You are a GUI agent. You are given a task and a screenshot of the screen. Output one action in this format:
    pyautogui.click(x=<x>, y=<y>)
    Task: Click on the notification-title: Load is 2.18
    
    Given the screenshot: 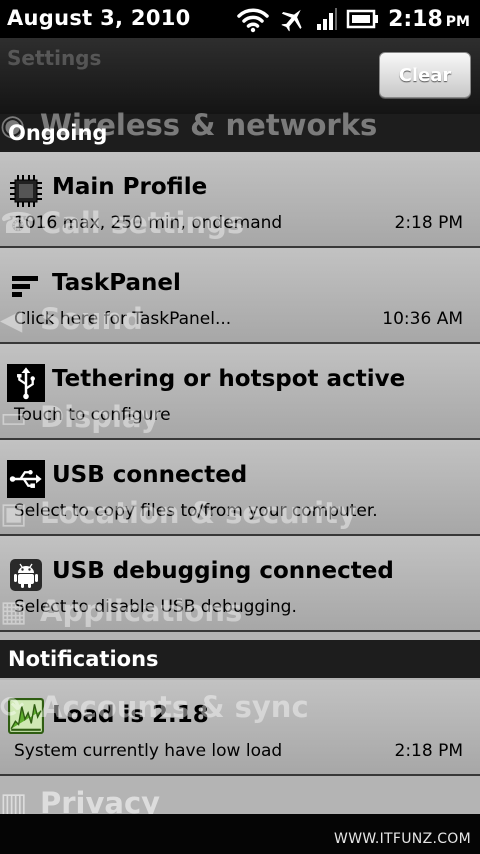 What is the action you would take?
    pyautogui.click(x=130, y=715)
    